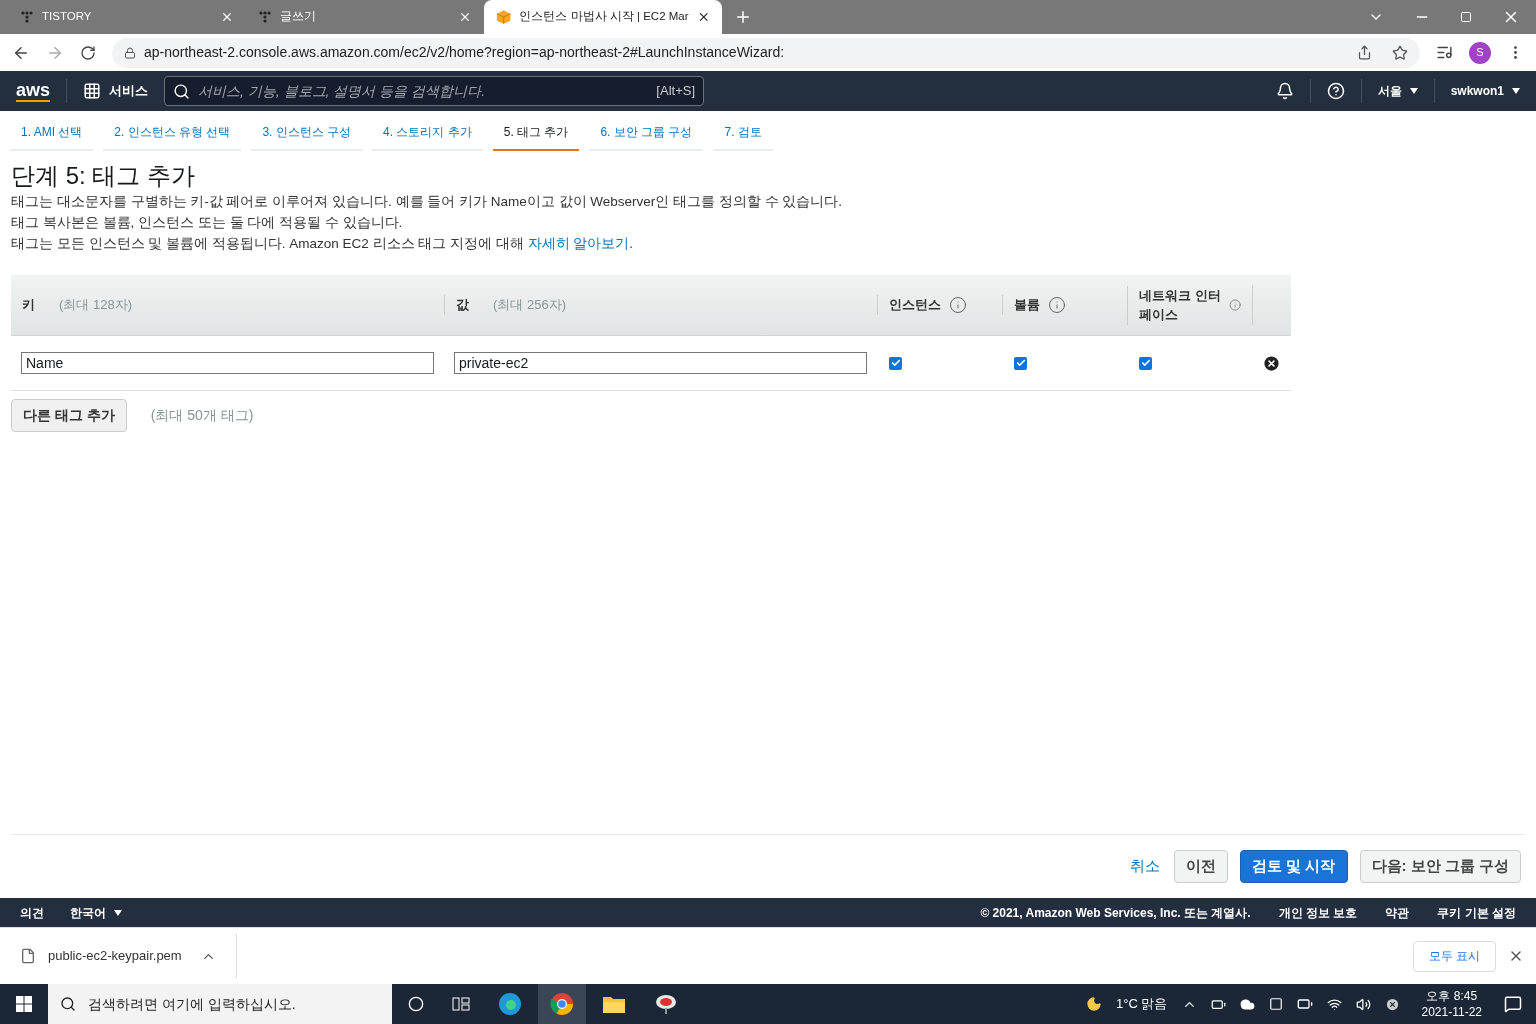 The width and height of the screenshot is (1536, 1024). What do you see at coordinates (1094, 1004) in the screenshot?
I see `moon-icon` at bounding box center [1094, 1004].